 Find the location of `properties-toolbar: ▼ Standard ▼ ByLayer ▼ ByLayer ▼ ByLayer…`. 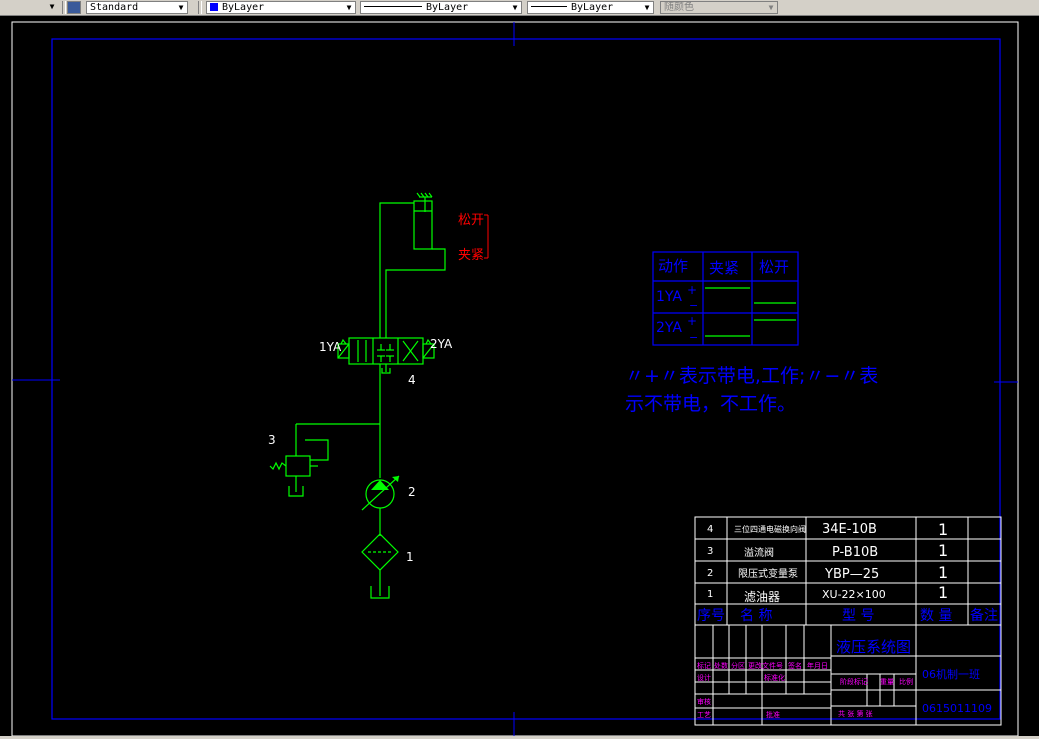

properties-toolbar: ▼ Standard ▼ ByLayer ▼ ByLayer ▼ ByLayer… is located at coordinates (519, 8).